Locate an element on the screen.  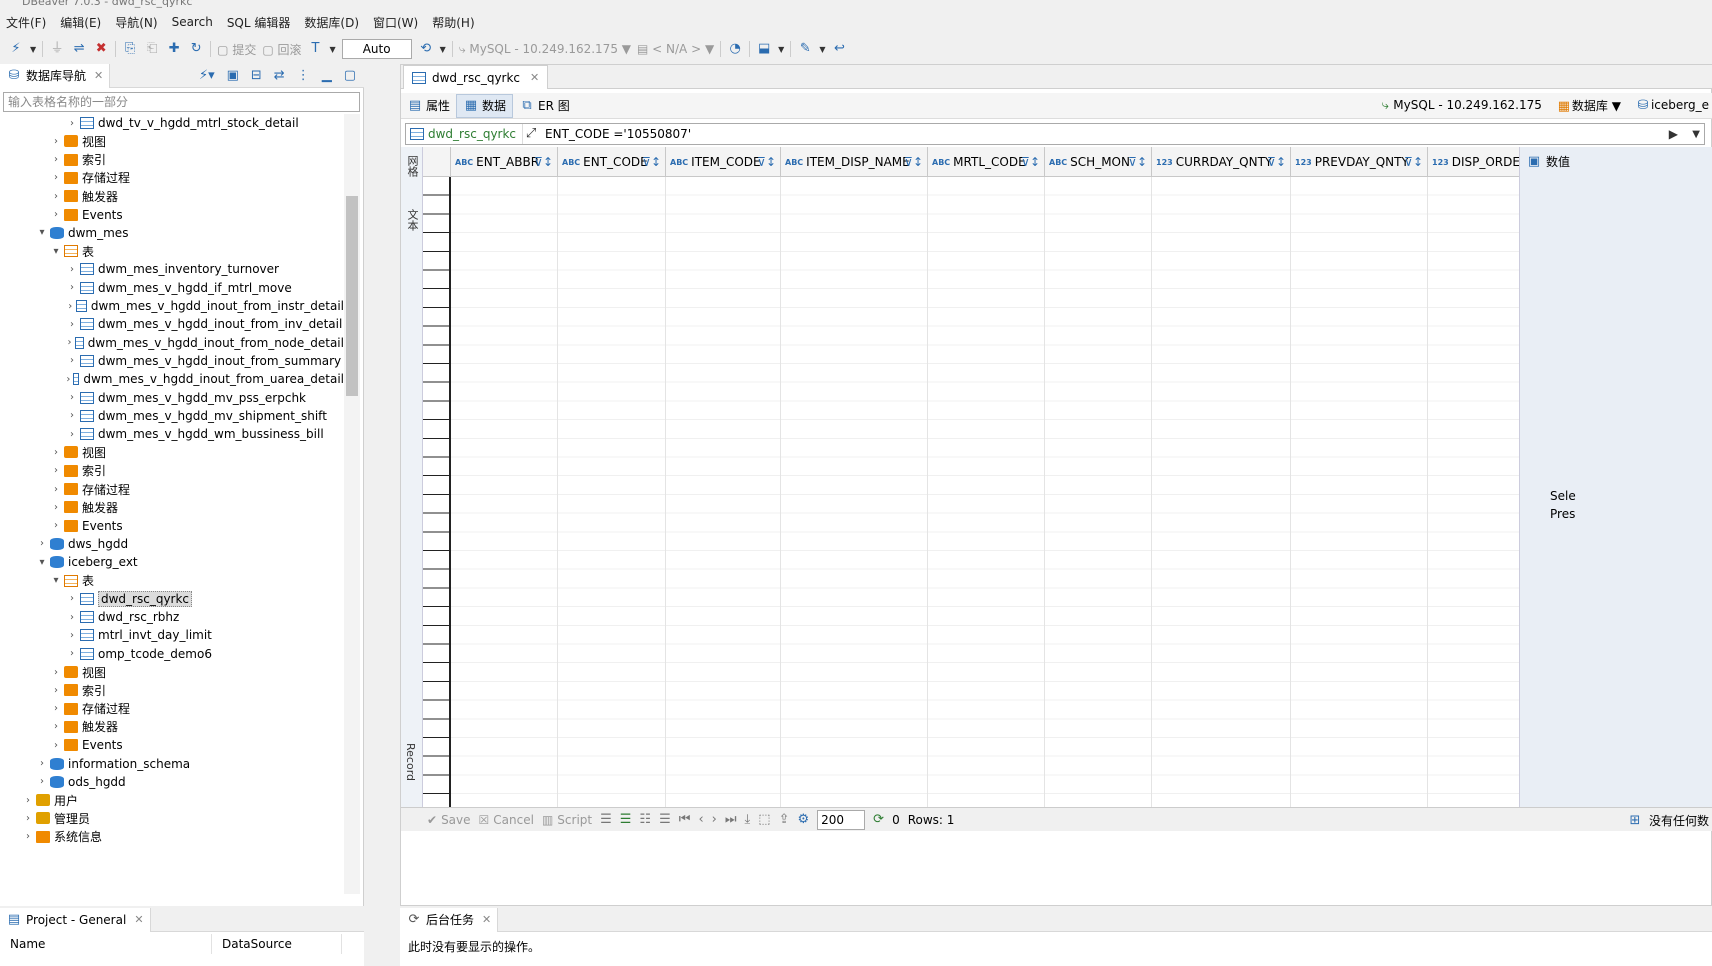
disconnect-icon: ✖ is located at coordinates (101, 49).